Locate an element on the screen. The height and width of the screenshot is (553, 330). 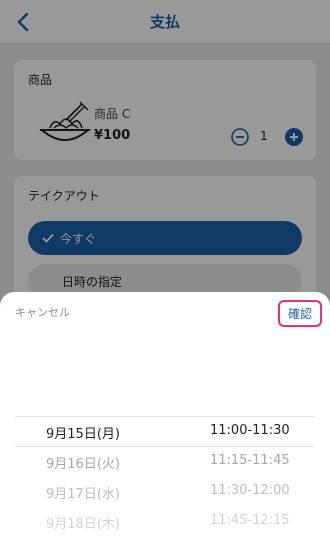
picker-row: 9月16日(火) 11:15-11:45 is located at coordinates (165, 461).